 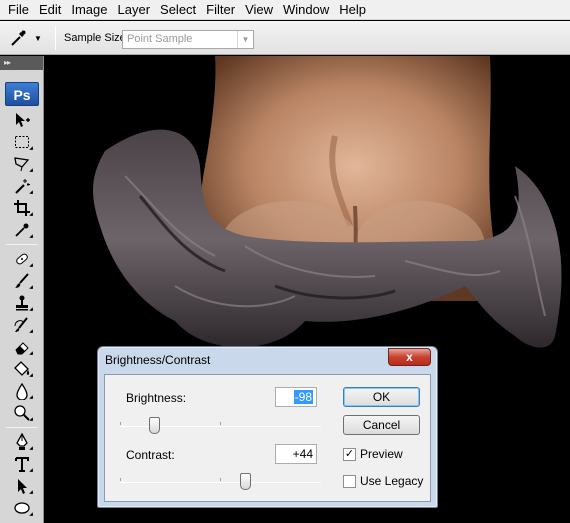 I want to click on crop-tool, so click(x=22, y=208).